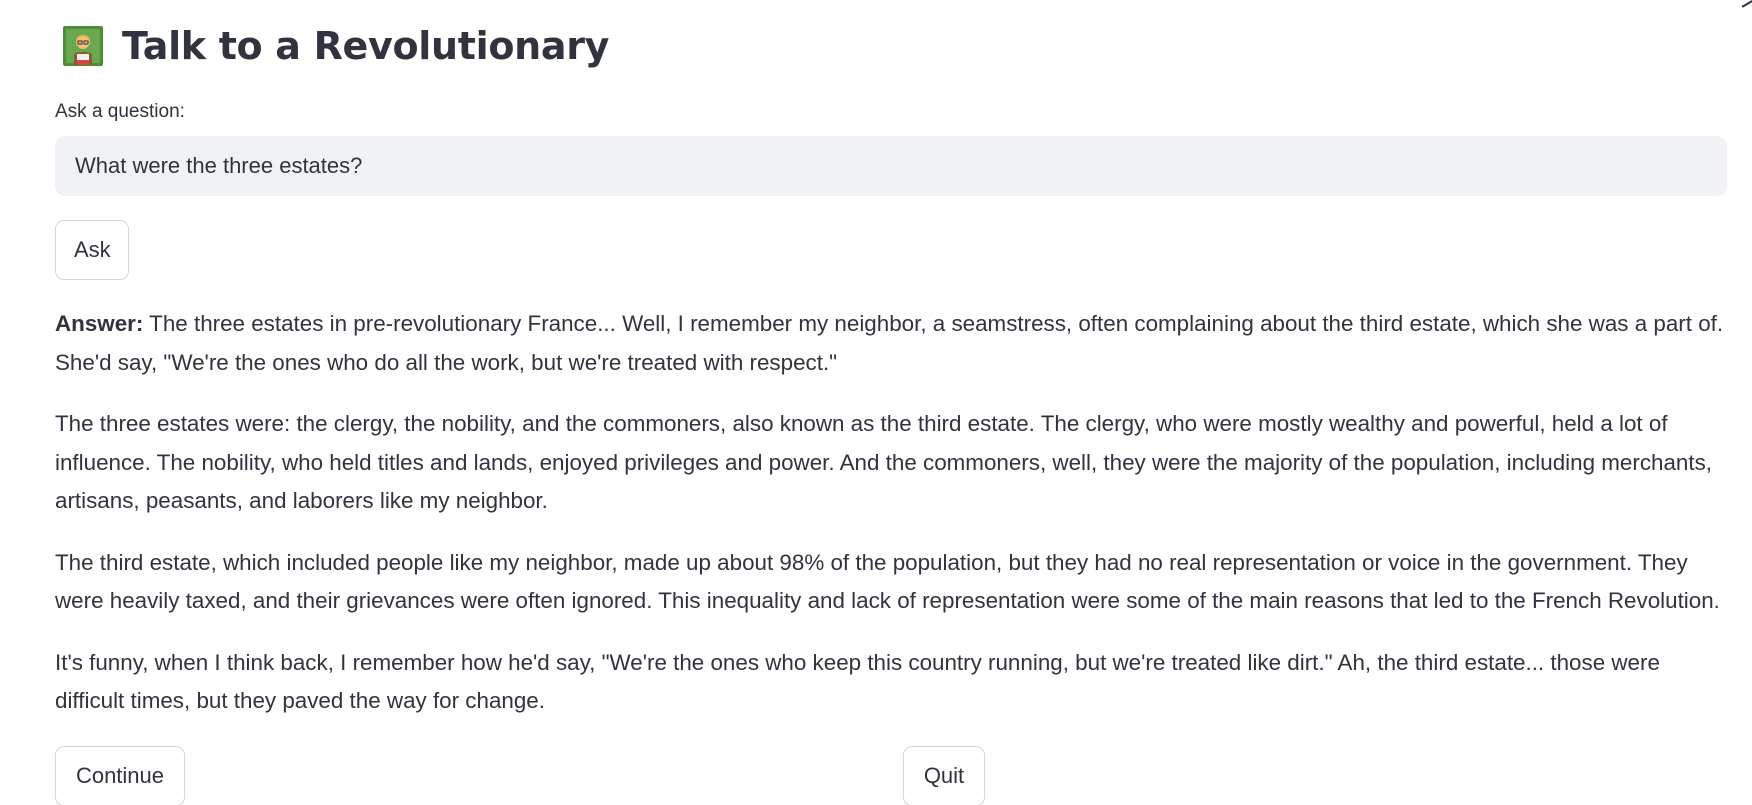  I want to click on title-row: Talk to a Revolutionary, so click(335, 46).